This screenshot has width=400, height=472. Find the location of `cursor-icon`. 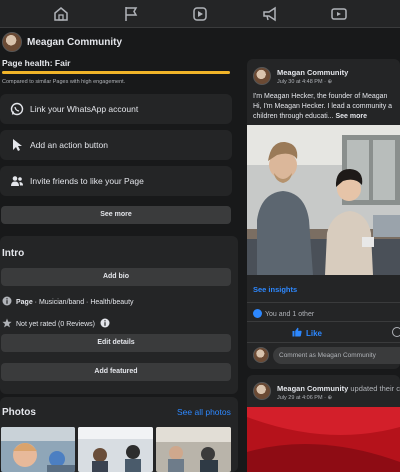

cursor-icon is located at coordinates (17, 145).